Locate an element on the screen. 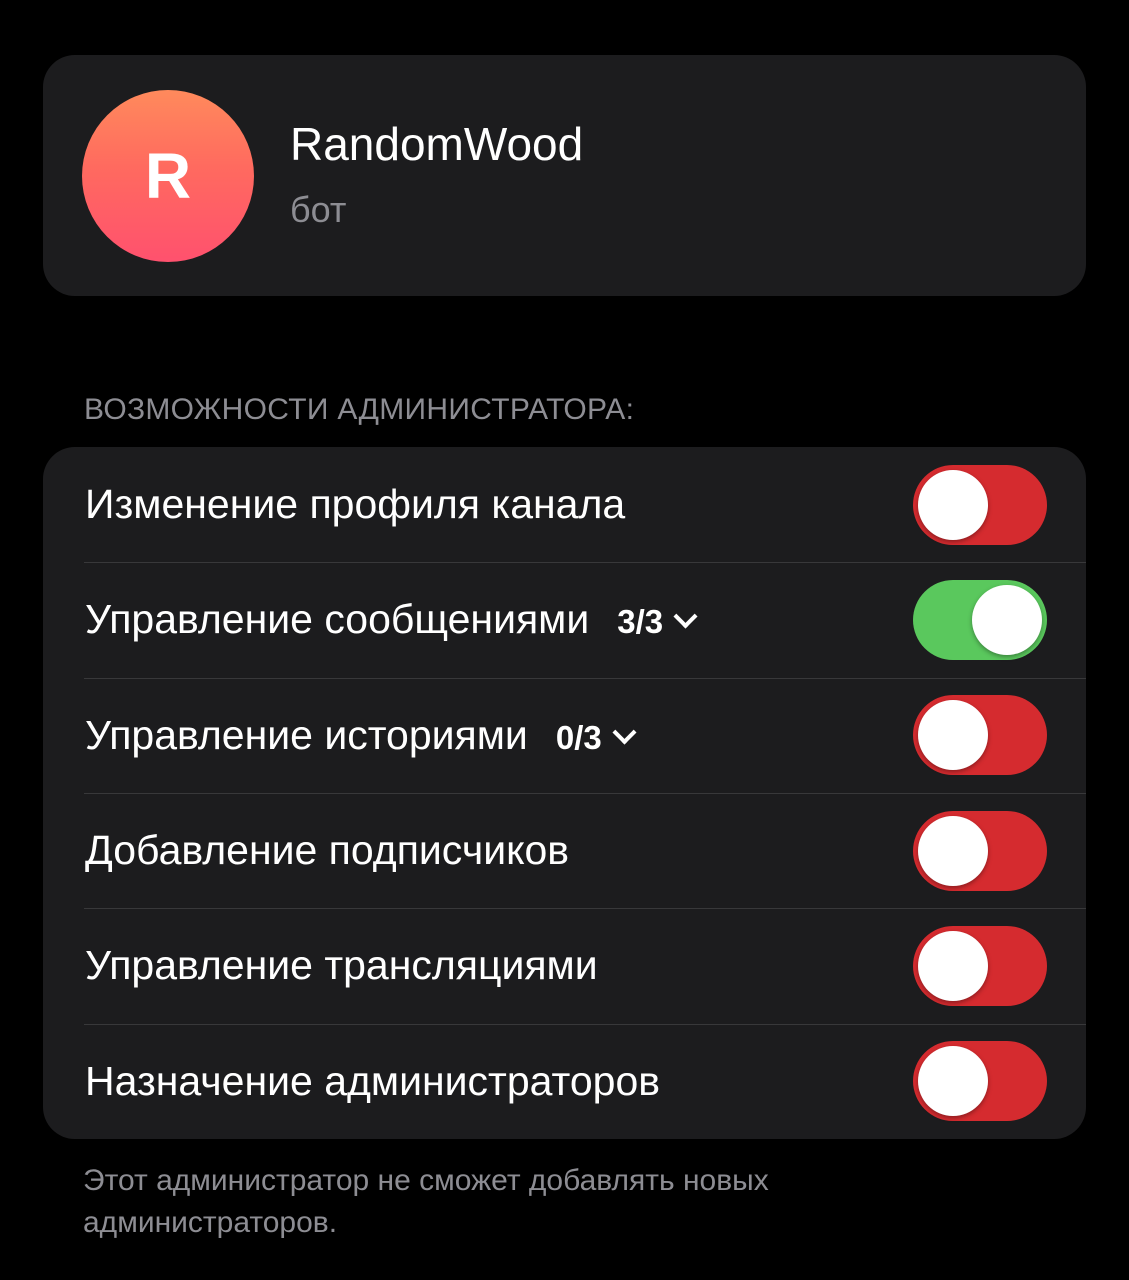 The height and width of the screenshot is (1280, 1129). profile-status: бот is located at coordinates (318, 209).